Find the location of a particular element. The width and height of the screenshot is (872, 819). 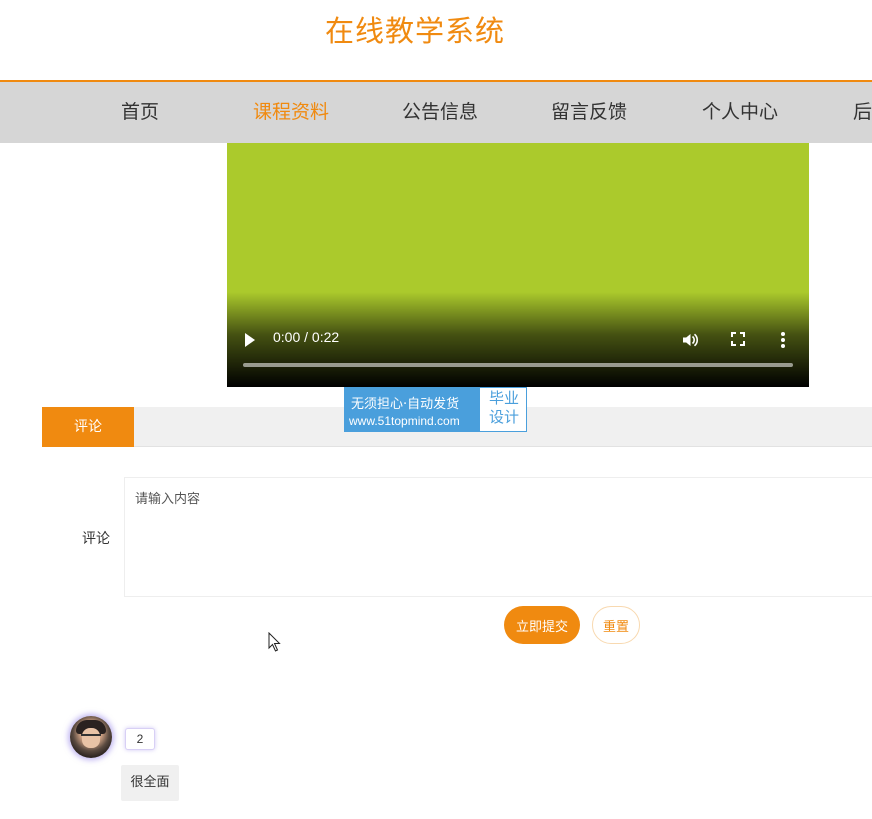

more-options-icon is located at coordinates (783, 340).